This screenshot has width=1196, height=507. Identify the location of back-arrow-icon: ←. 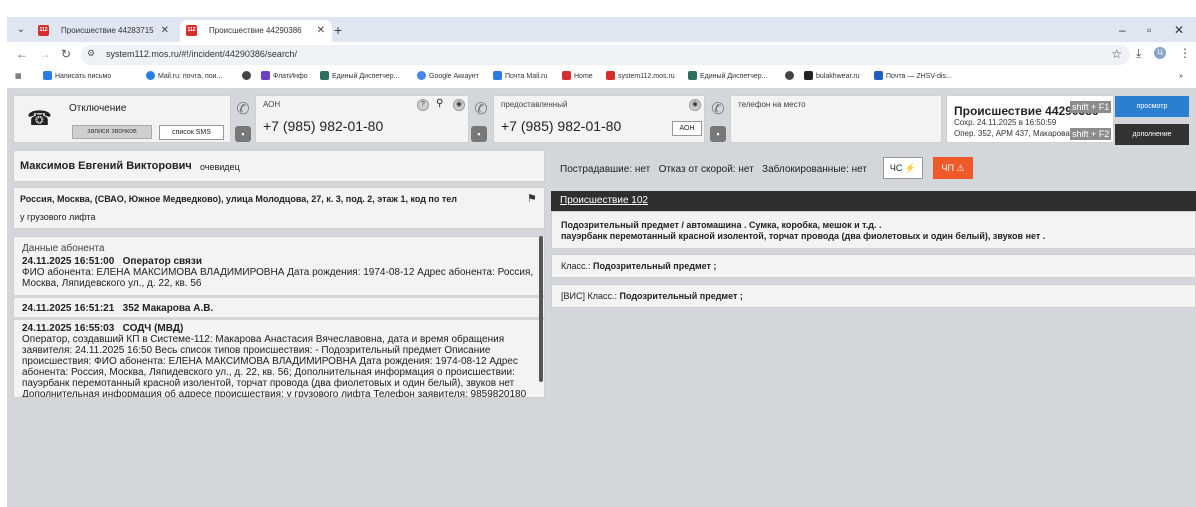
(22, 54).